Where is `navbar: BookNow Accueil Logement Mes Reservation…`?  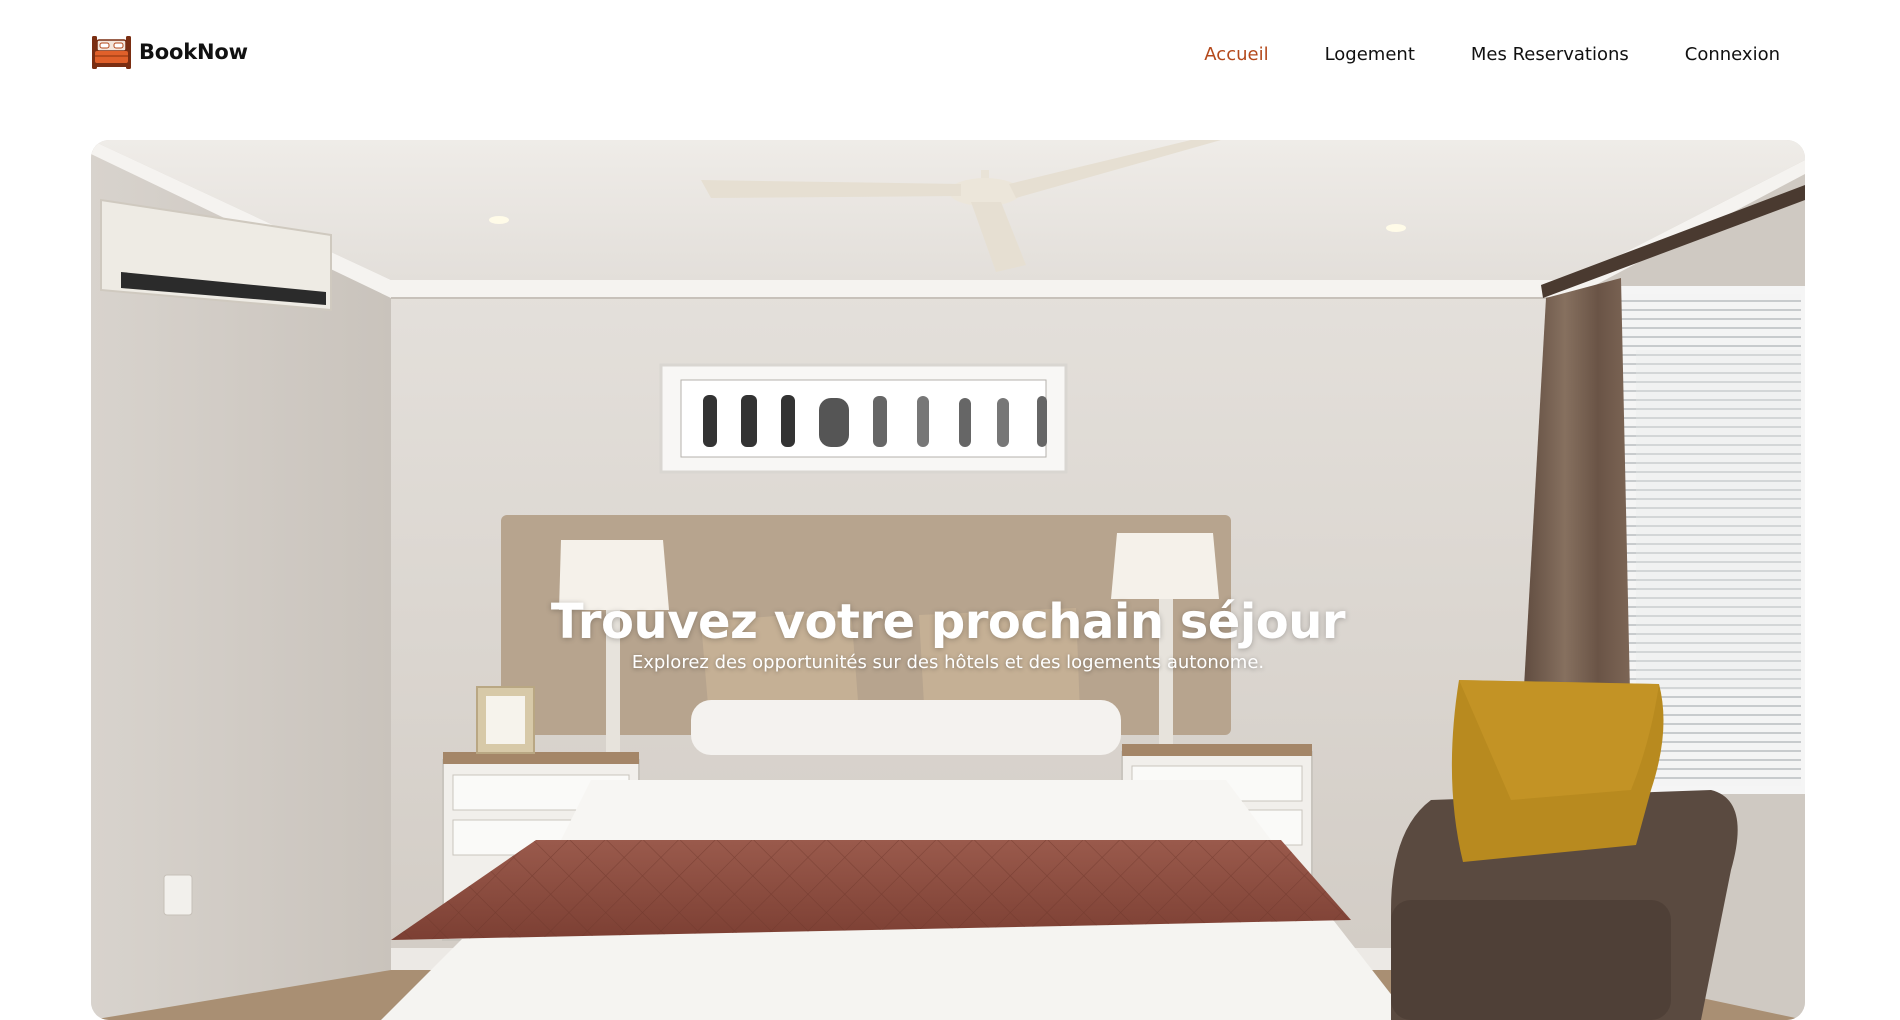 navbar: BookNow Accueil Logement Mes Reservation… is located at coordinates (950, 55).